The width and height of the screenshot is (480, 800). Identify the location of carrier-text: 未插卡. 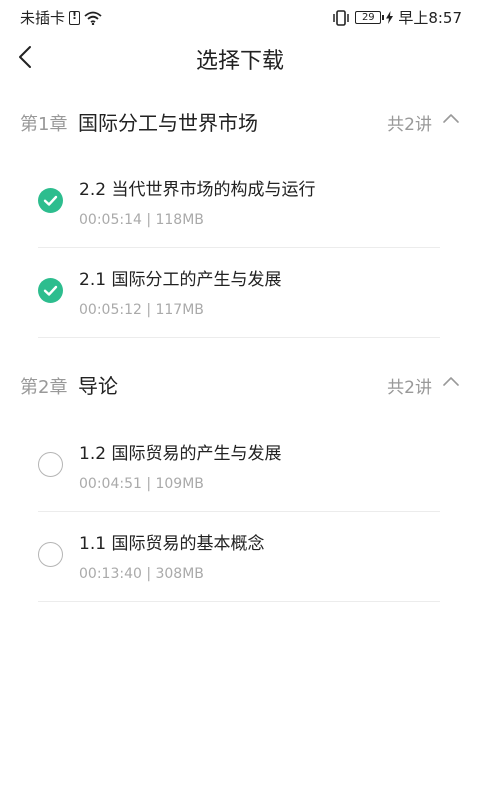
(43, 18).